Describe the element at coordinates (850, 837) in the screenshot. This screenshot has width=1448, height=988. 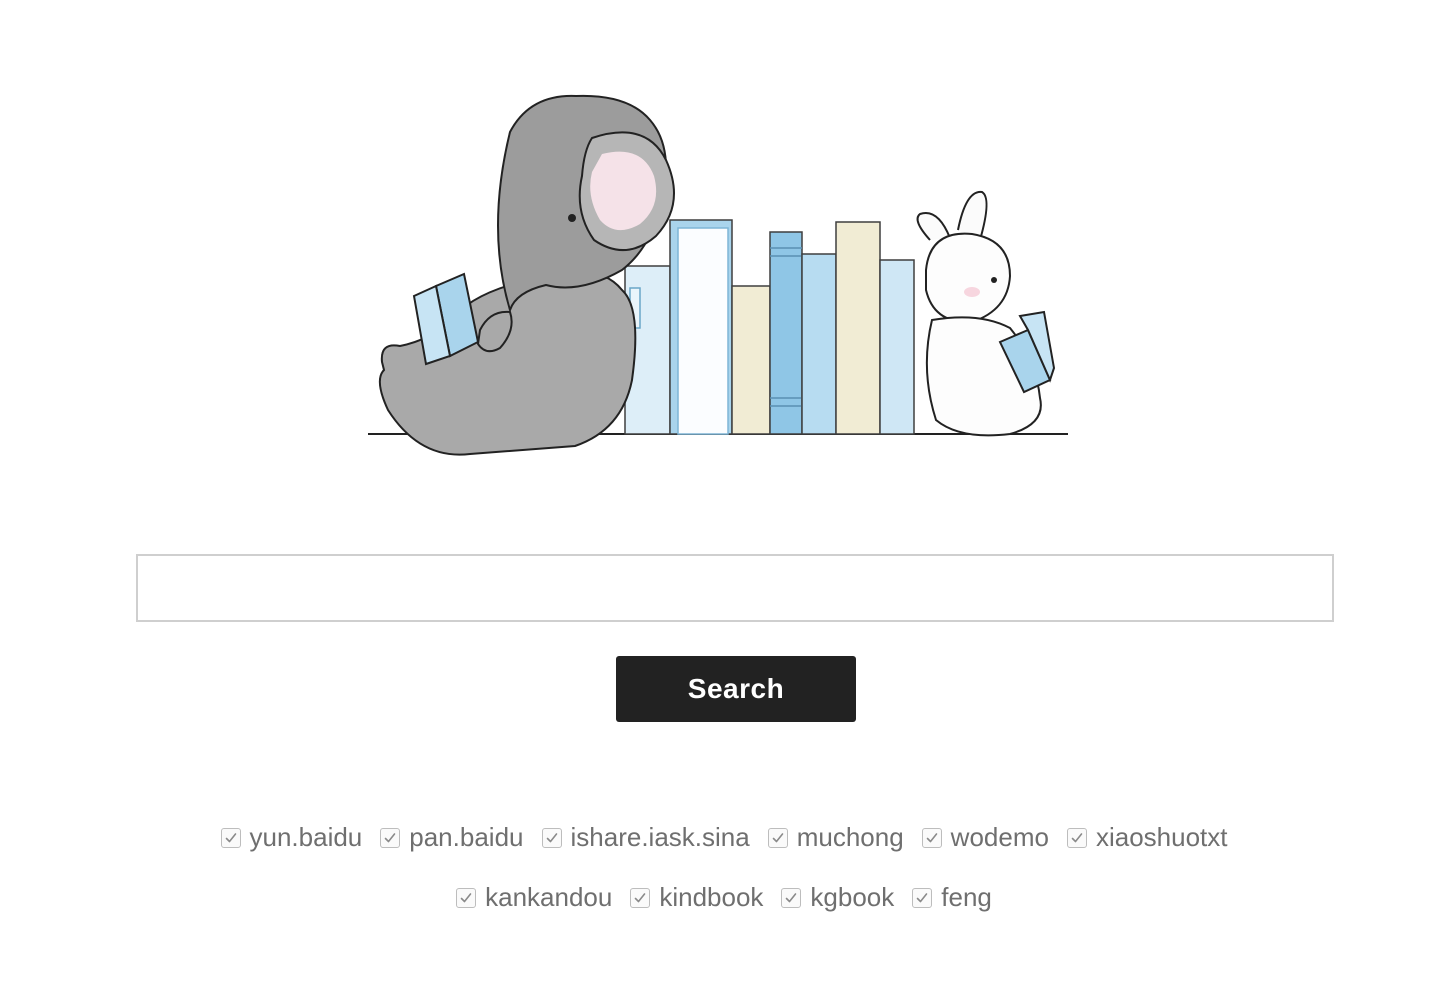
I see `source-label: muchong` at that location.